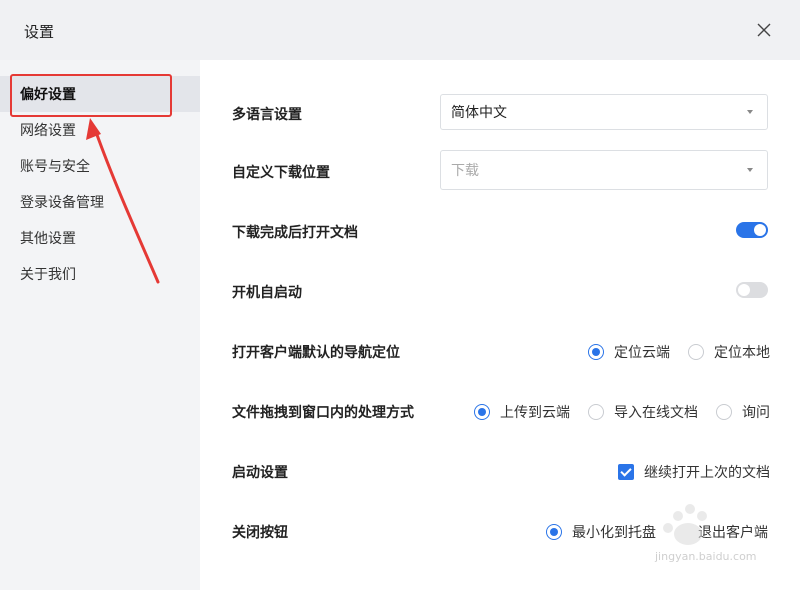 The width and height of the screenshot is (800, 590). Describe the element at coordinates (756, 412) in the screenshot. I see `radio-label: 询问` at that location.